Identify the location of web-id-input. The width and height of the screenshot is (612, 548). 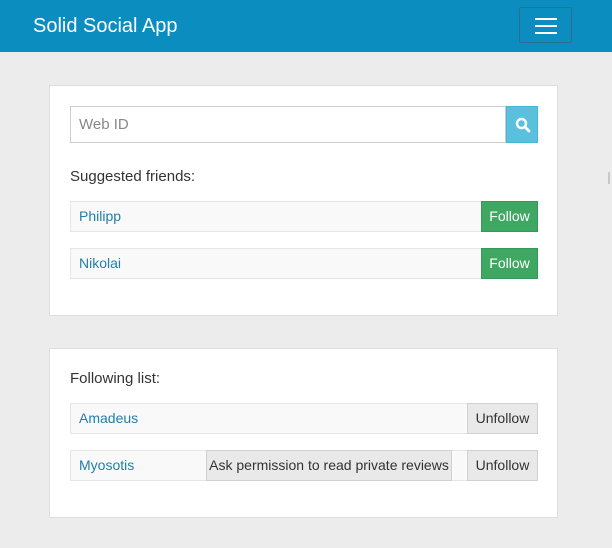
(288, 124).